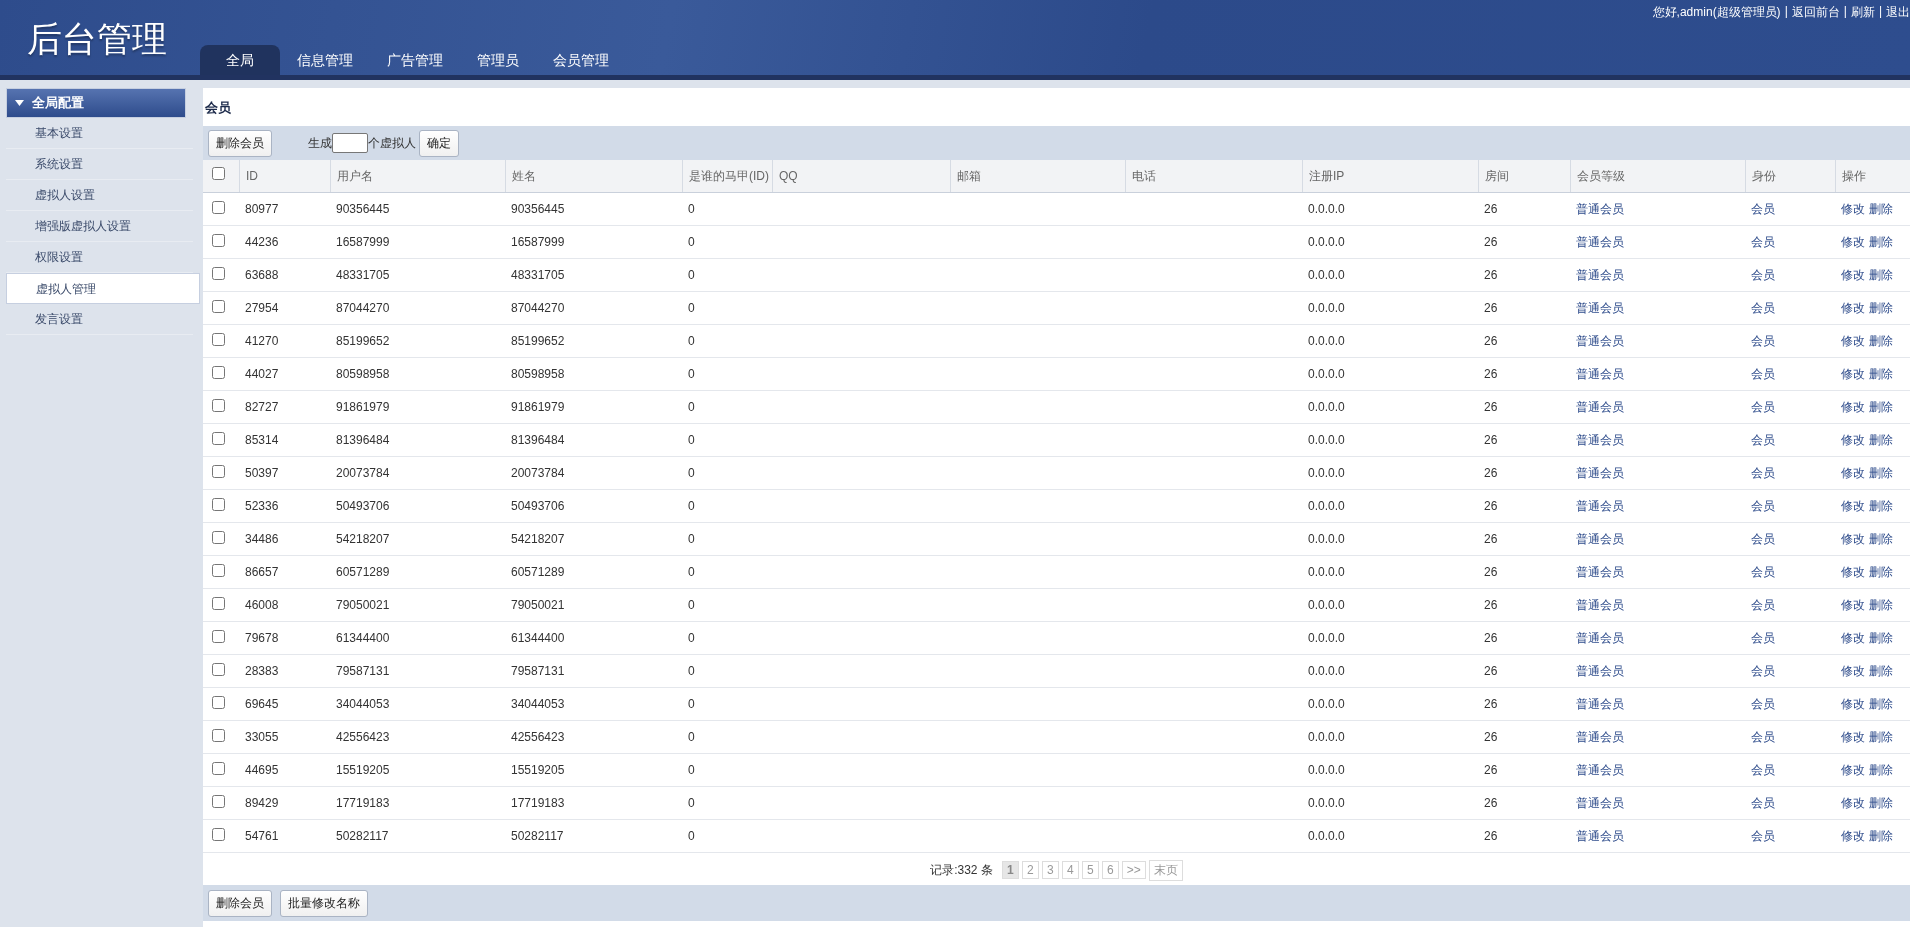  I want to click on nav-tab: 会员管理, so click(581, 60).